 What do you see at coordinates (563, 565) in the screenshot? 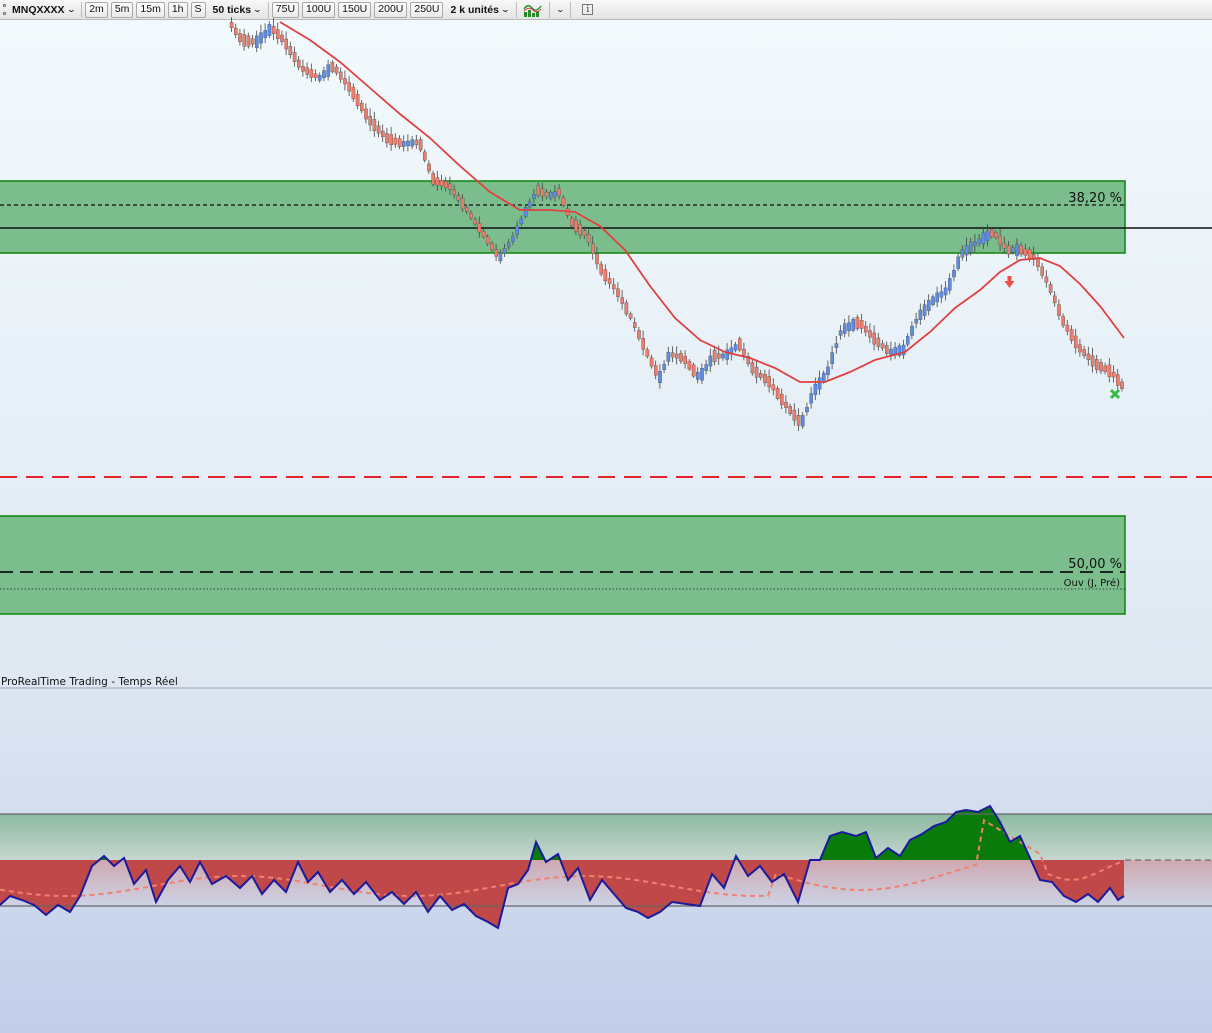
I see `fib-zone-lower` at bounding box center [563, 565].